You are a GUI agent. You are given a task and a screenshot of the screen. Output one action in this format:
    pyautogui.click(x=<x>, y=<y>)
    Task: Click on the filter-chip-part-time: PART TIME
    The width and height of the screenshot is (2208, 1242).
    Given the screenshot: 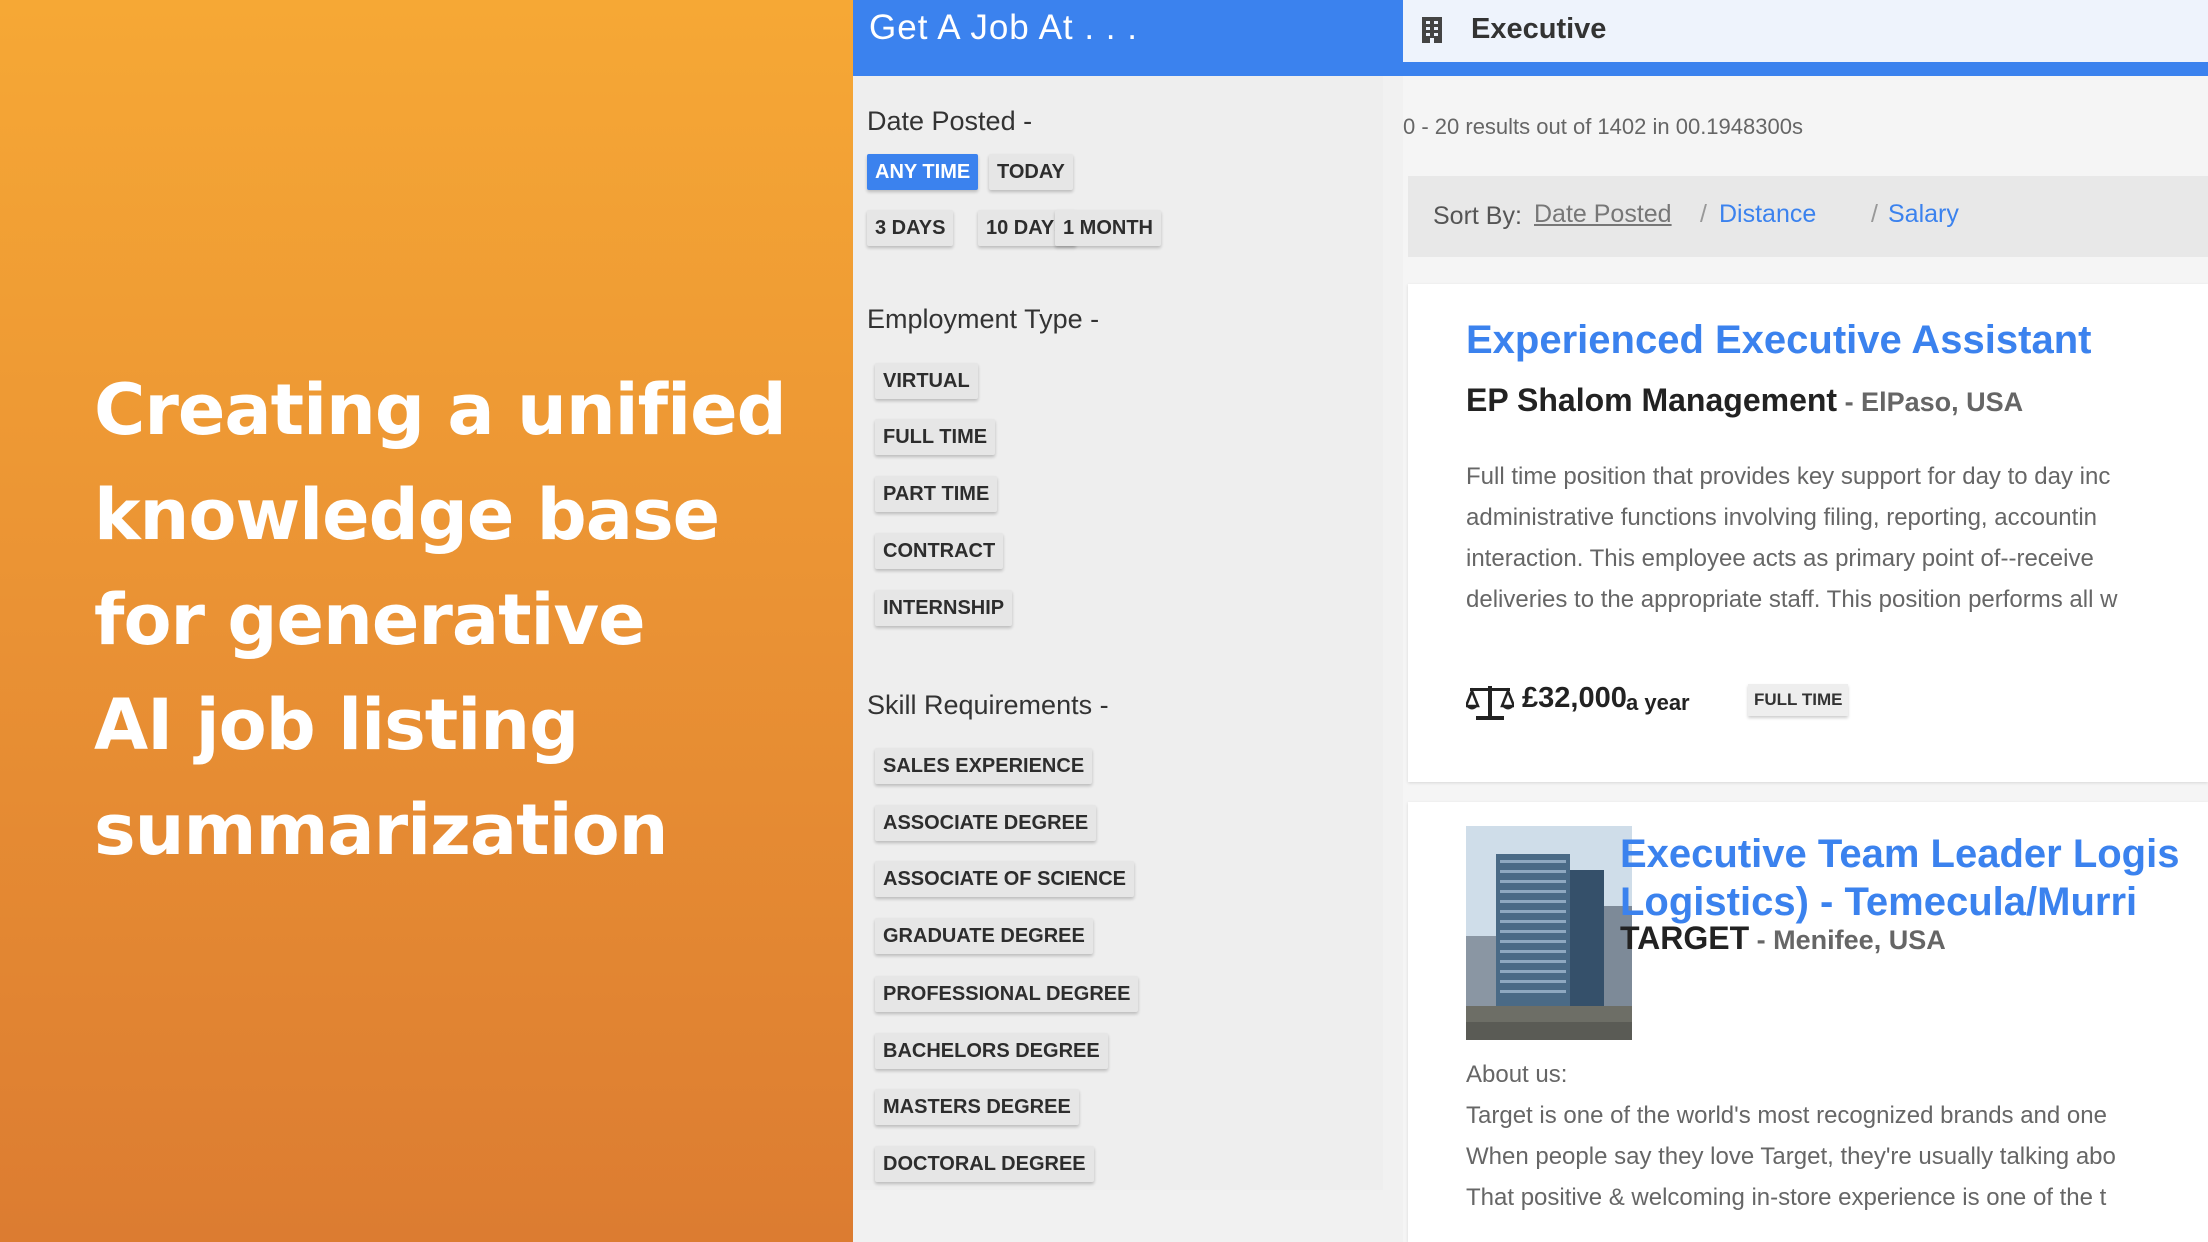 What is the action you would take?
    pyautogui.click(x=936, y=494)
    